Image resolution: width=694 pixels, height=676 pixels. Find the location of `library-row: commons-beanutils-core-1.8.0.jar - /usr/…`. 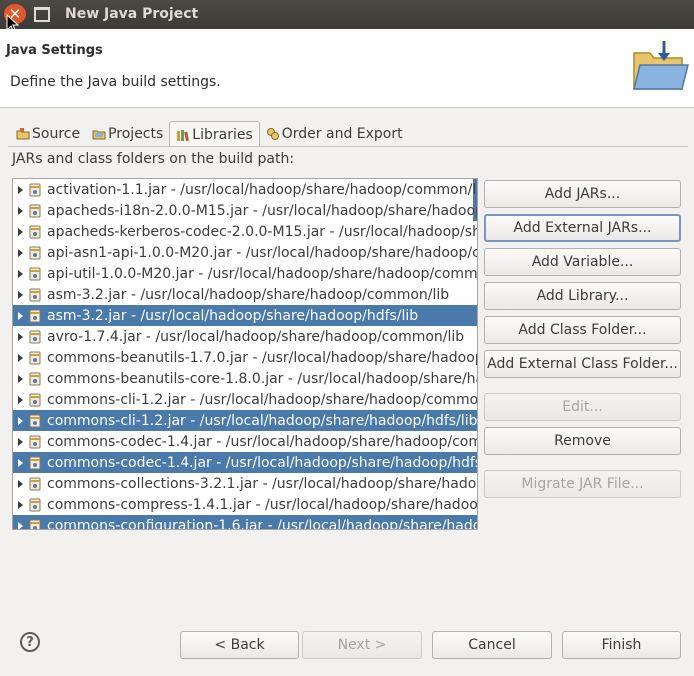

library-row: commons-beanutils-core-1.8.0.jar - /usr/… is located at coordinates (245, 378).